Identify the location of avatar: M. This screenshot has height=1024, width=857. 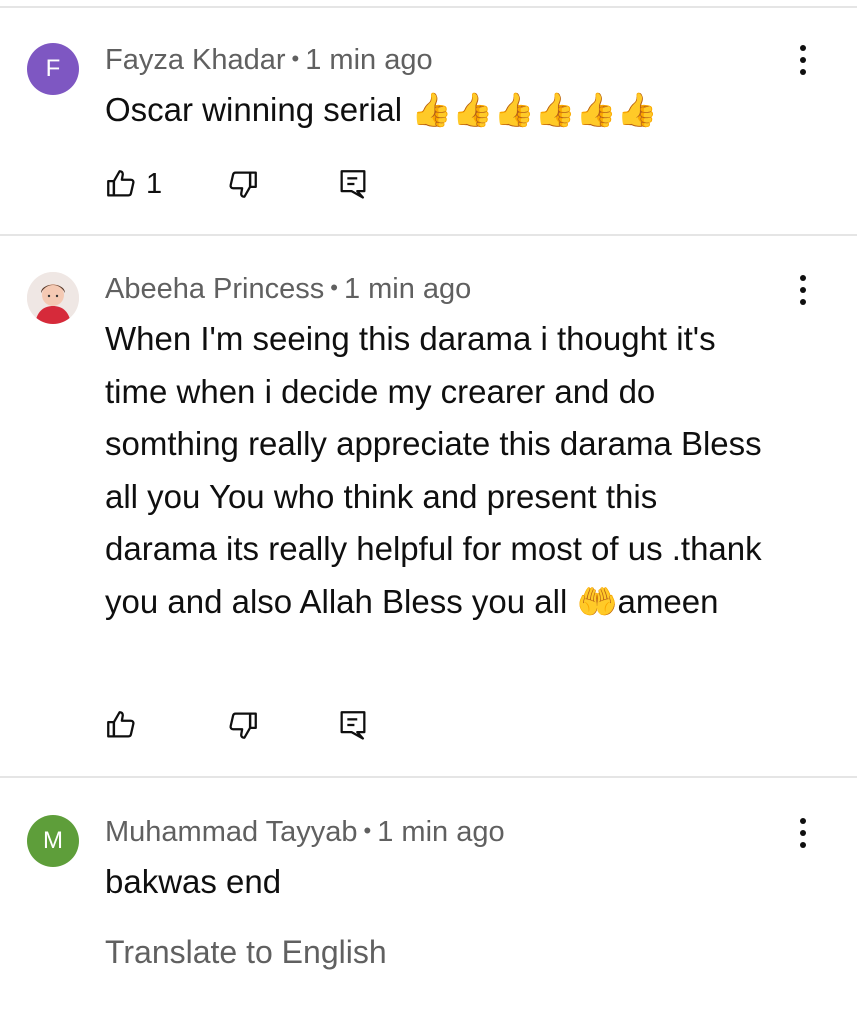
(53, 841).